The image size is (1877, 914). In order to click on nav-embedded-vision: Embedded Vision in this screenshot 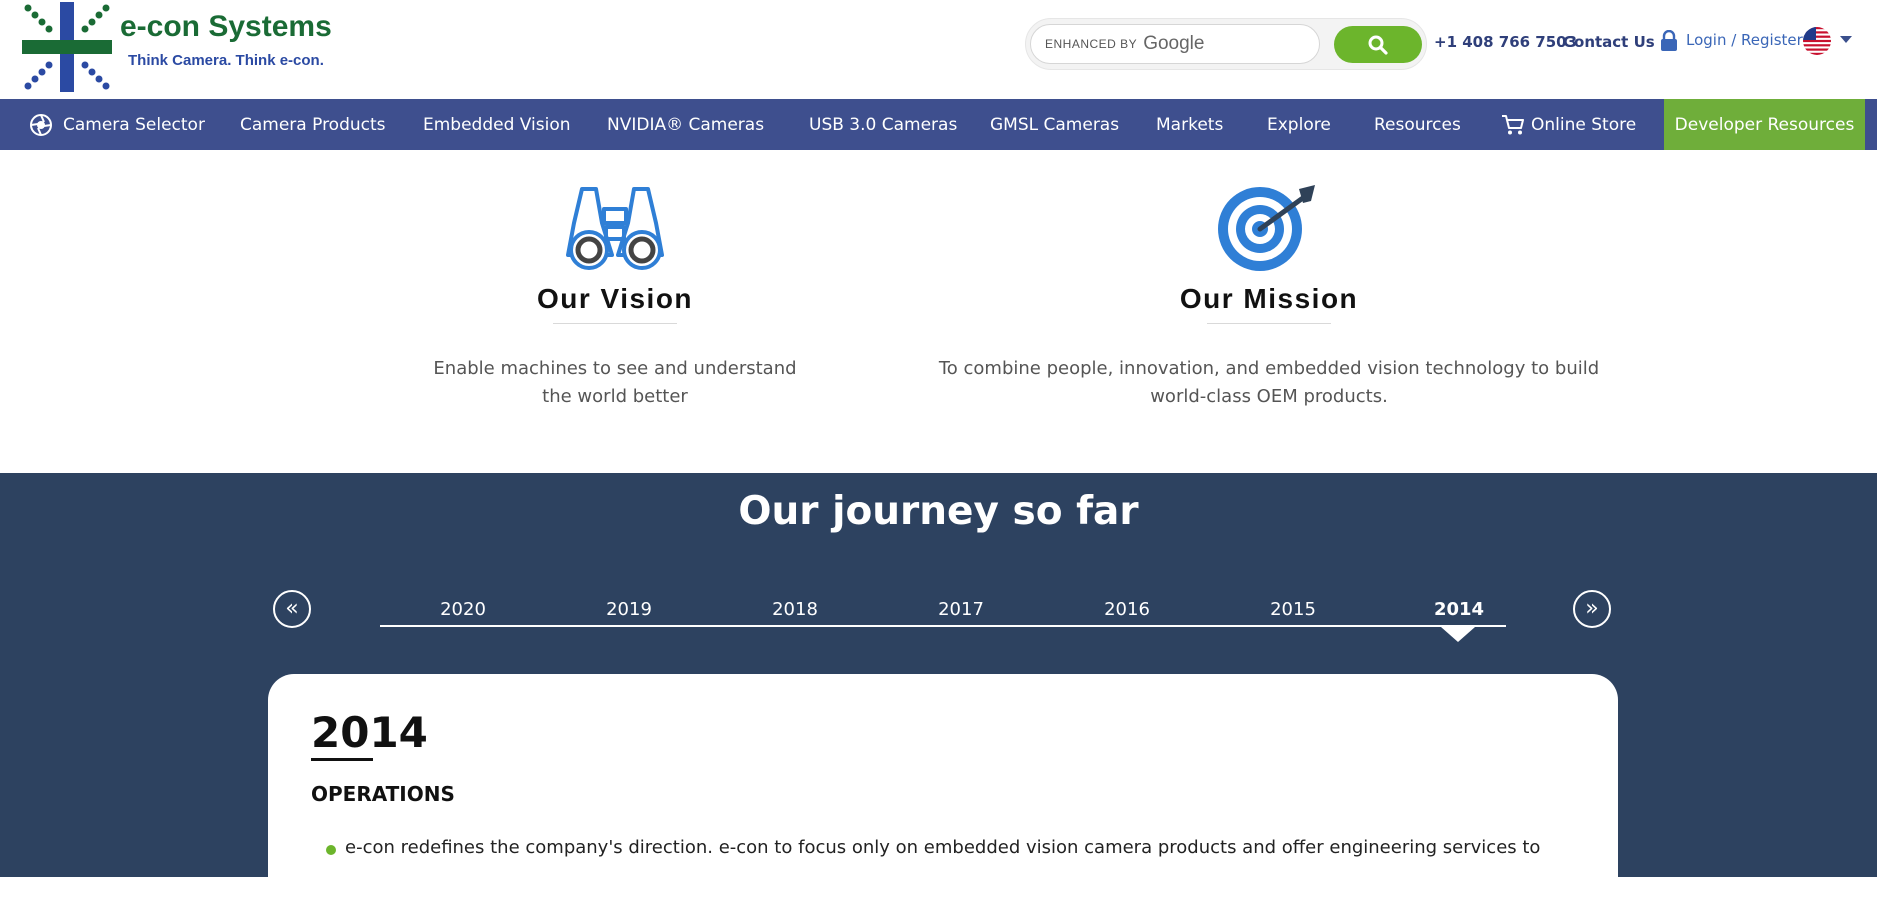, I will do `click(497, 124)`.